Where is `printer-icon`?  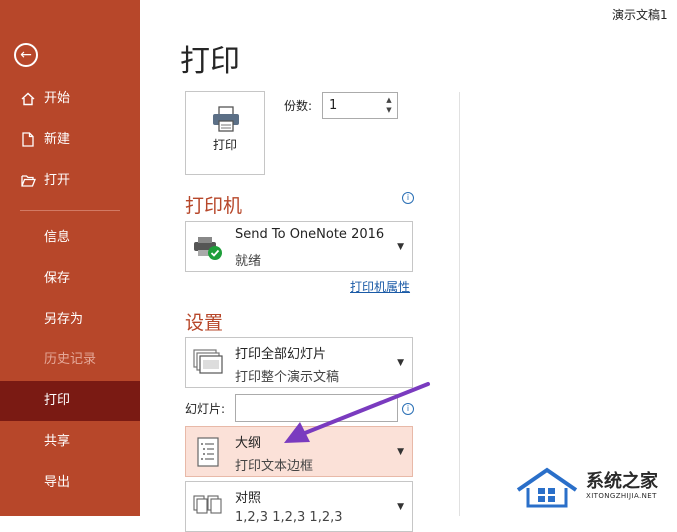 printer-icon is located at coordinates (226, 119).